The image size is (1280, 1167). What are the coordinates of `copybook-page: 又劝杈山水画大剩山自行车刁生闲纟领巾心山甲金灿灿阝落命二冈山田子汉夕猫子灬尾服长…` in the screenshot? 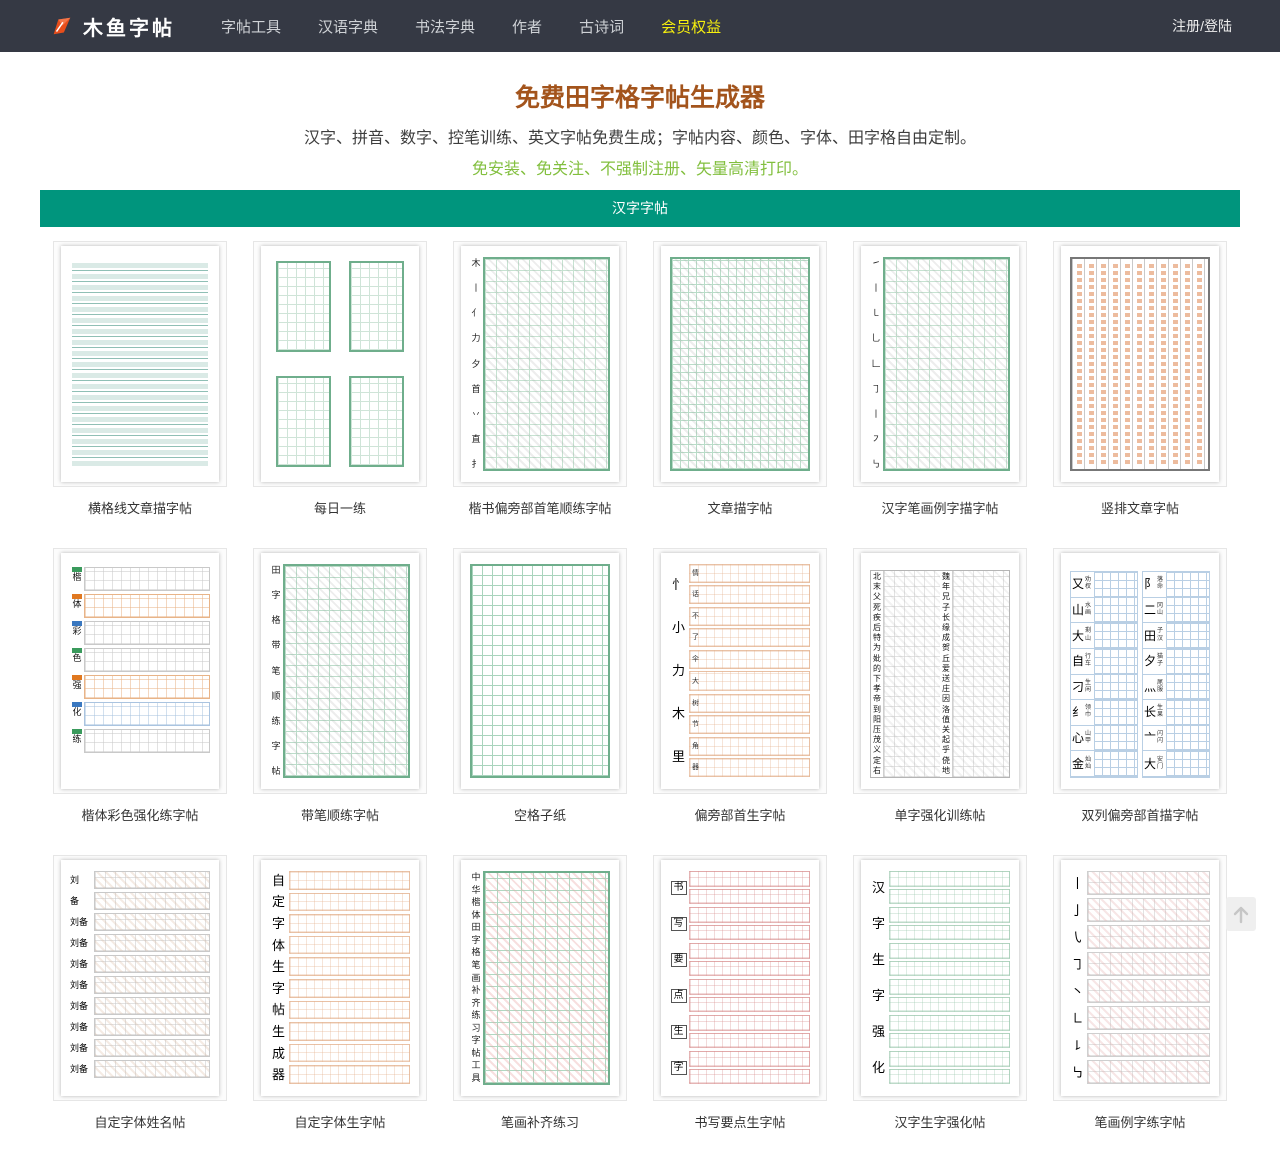 It's located at (1140, 671).